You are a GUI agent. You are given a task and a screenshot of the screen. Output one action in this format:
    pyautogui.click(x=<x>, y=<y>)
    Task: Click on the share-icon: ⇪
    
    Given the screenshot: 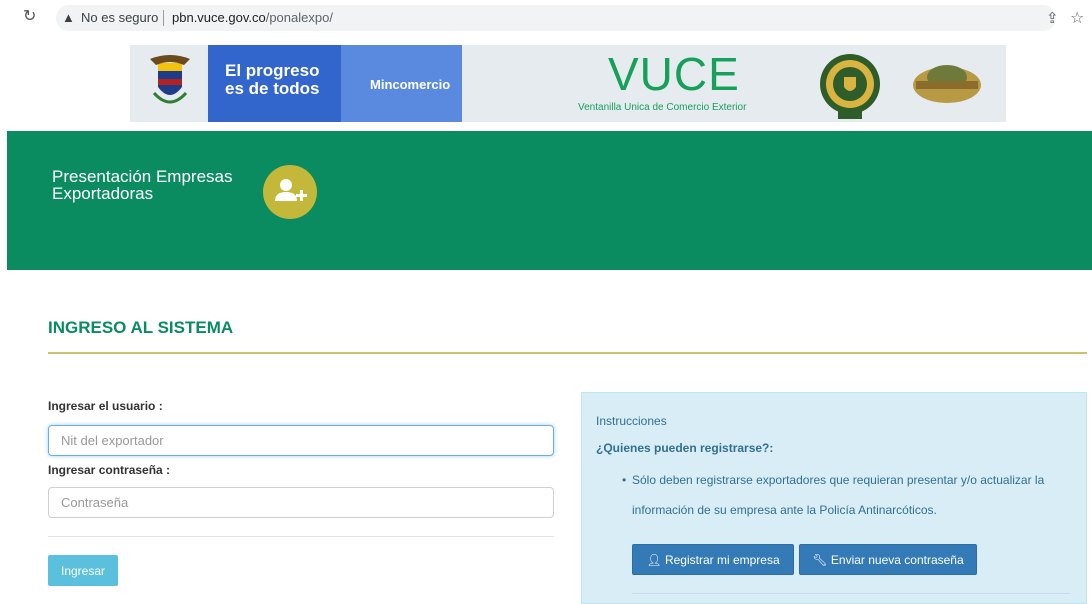 What is the action you would take?
    pyautogui.click(x=1052, y=18)
    